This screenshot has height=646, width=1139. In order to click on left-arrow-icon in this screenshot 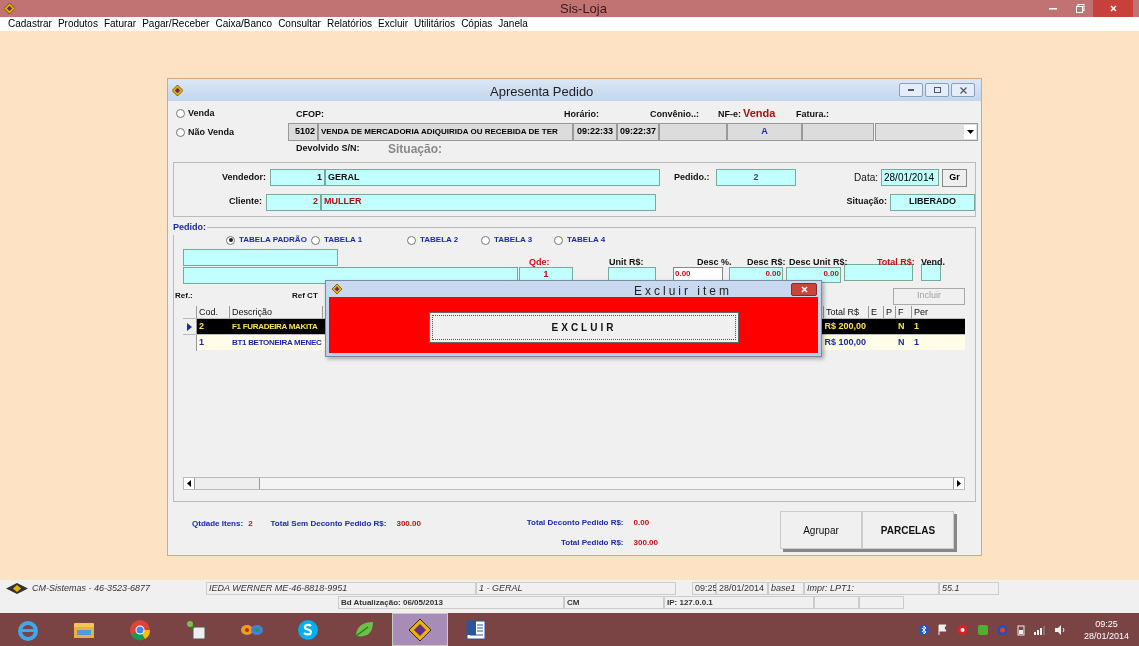, I will do `click(189, 483)`.